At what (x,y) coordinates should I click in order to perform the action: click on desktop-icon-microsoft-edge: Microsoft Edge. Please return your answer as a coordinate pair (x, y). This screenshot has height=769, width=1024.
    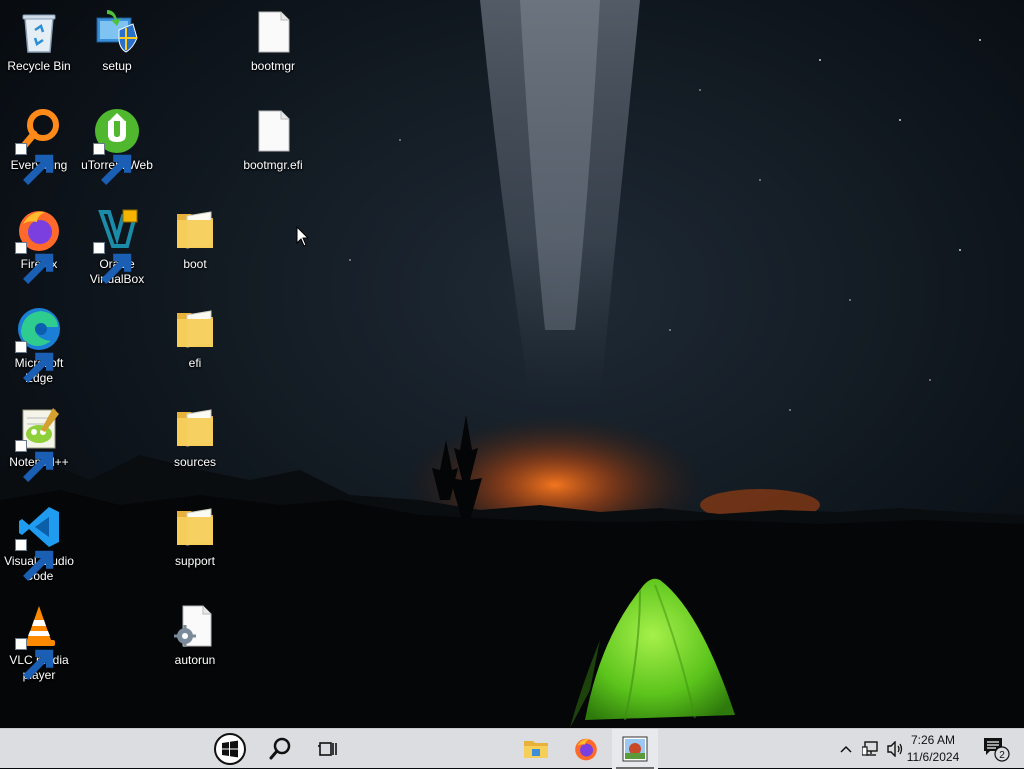
    Looking at the image, I should click on (39, 345).